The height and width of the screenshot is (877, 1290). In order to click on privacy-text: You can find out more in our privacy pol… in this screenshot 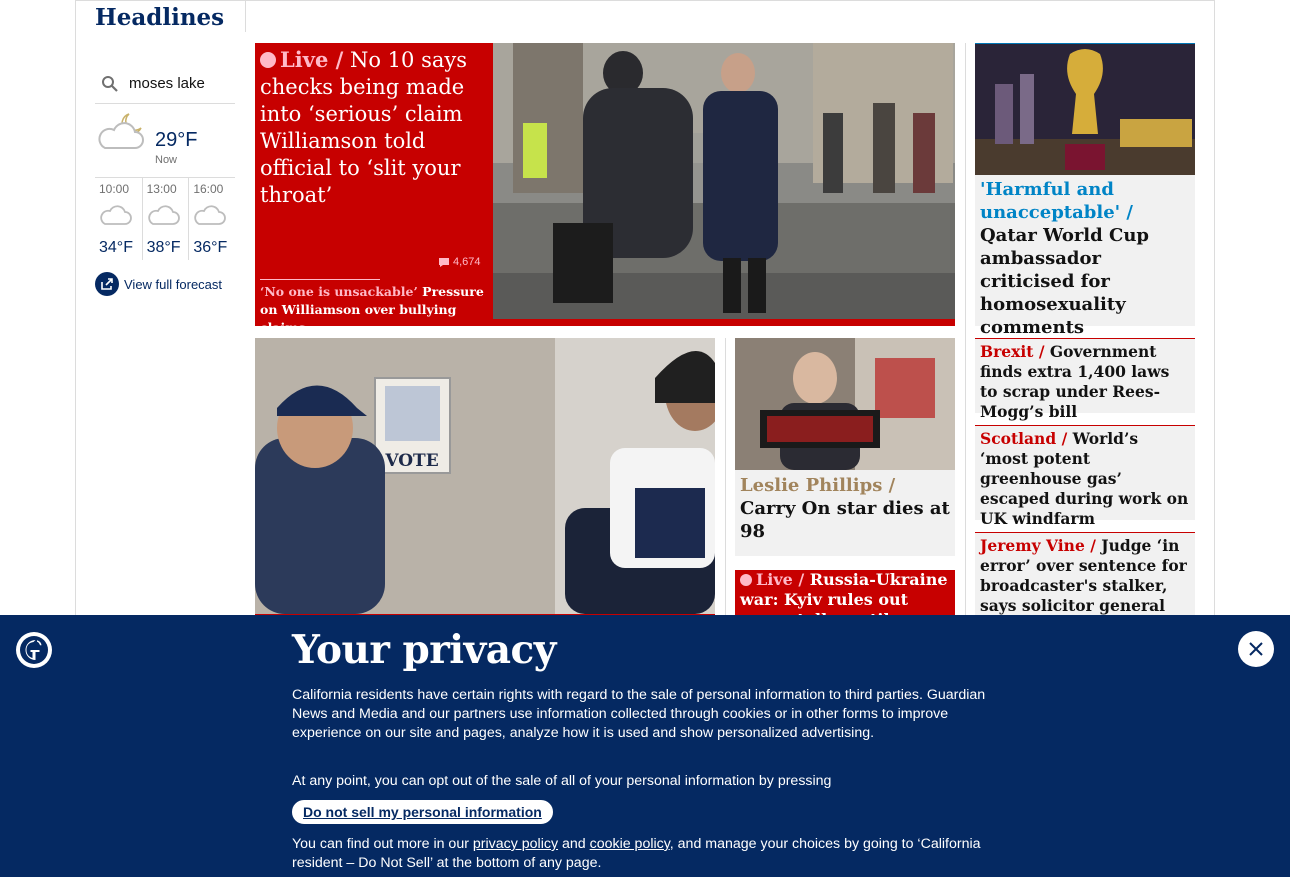, I will do `click(642, 854)`.